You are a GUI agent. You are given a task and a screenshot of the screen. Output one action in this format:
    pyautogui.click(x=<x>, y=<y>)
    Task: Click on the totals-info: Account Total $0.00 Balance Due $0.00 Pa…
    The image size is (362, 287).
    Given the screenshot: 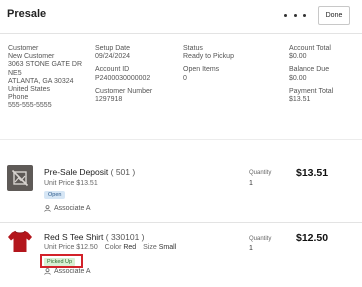 What is the action you would take?
    pyautogui.click(x=324, y=74)
    